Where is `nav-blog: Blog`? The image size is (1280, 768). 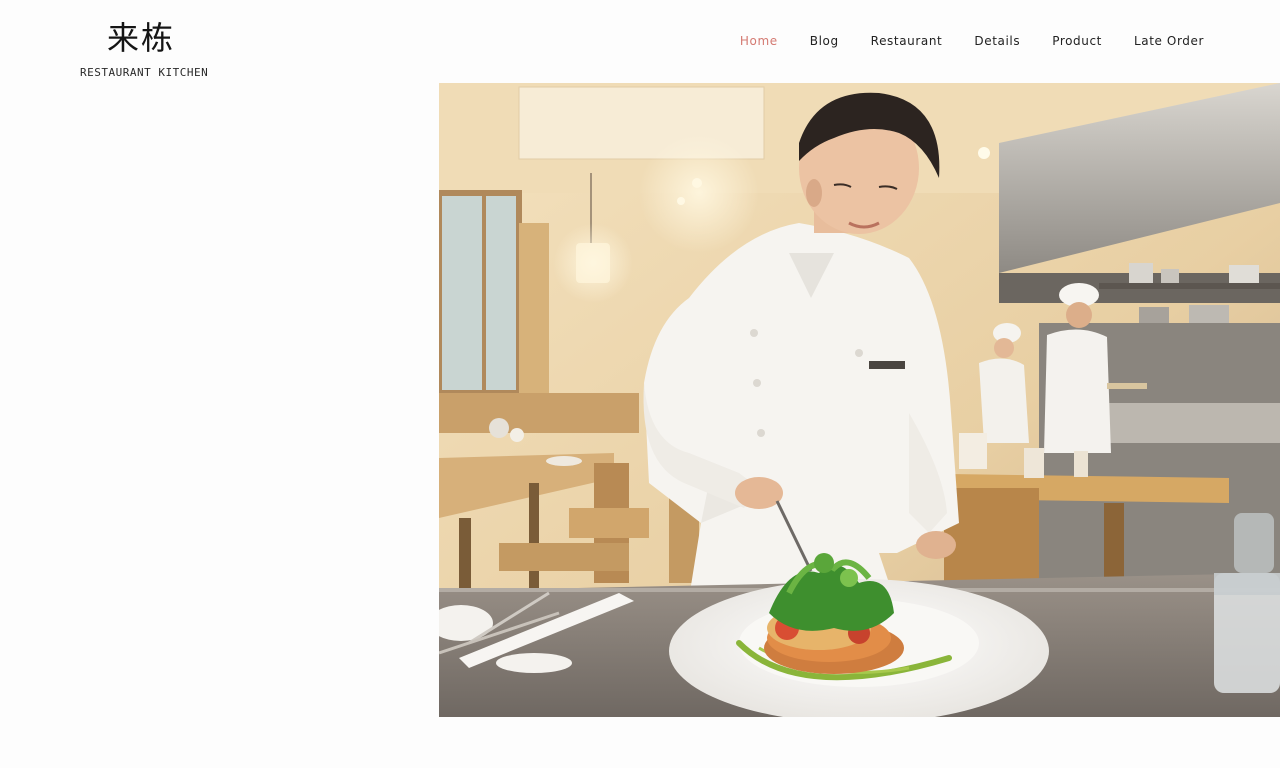
nav-blog: Blog is located at coordinates (824, 41).